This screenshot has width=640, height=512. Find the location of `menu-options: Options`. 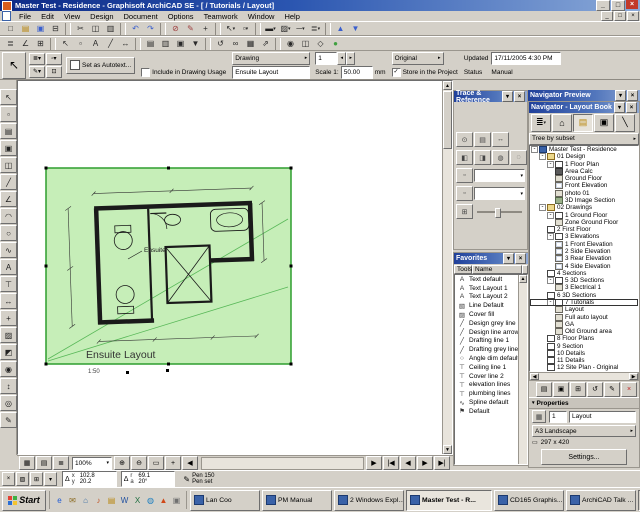

menu-options: Options is located at coordinates (181, 16).